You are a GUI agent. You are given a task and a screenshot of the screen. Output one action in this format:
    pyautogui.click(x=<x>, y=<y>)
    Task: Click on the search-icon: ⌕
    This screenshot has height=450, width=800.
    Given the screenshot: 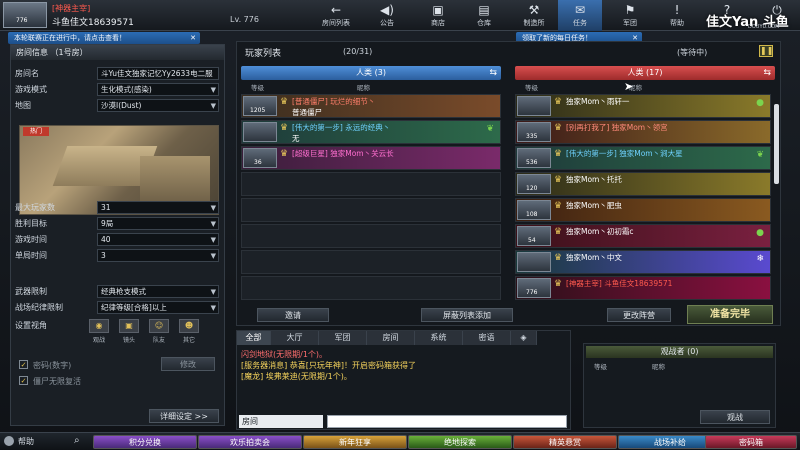 What is the action you would take?
    pyautogui.click(x=77, y=440)
    